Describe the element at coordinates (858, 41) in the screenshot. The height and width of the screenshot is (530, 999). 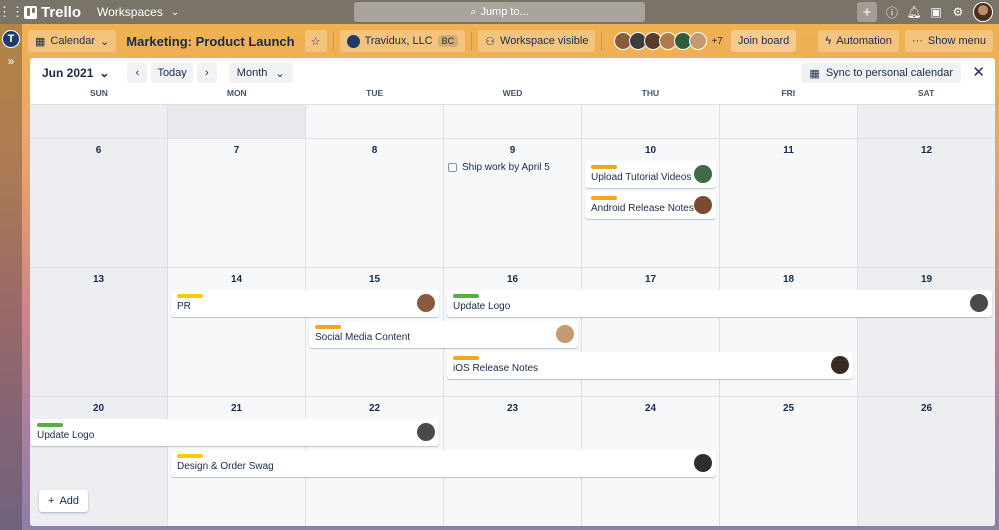
I see `automation-button: ϟ Automation` at that location.